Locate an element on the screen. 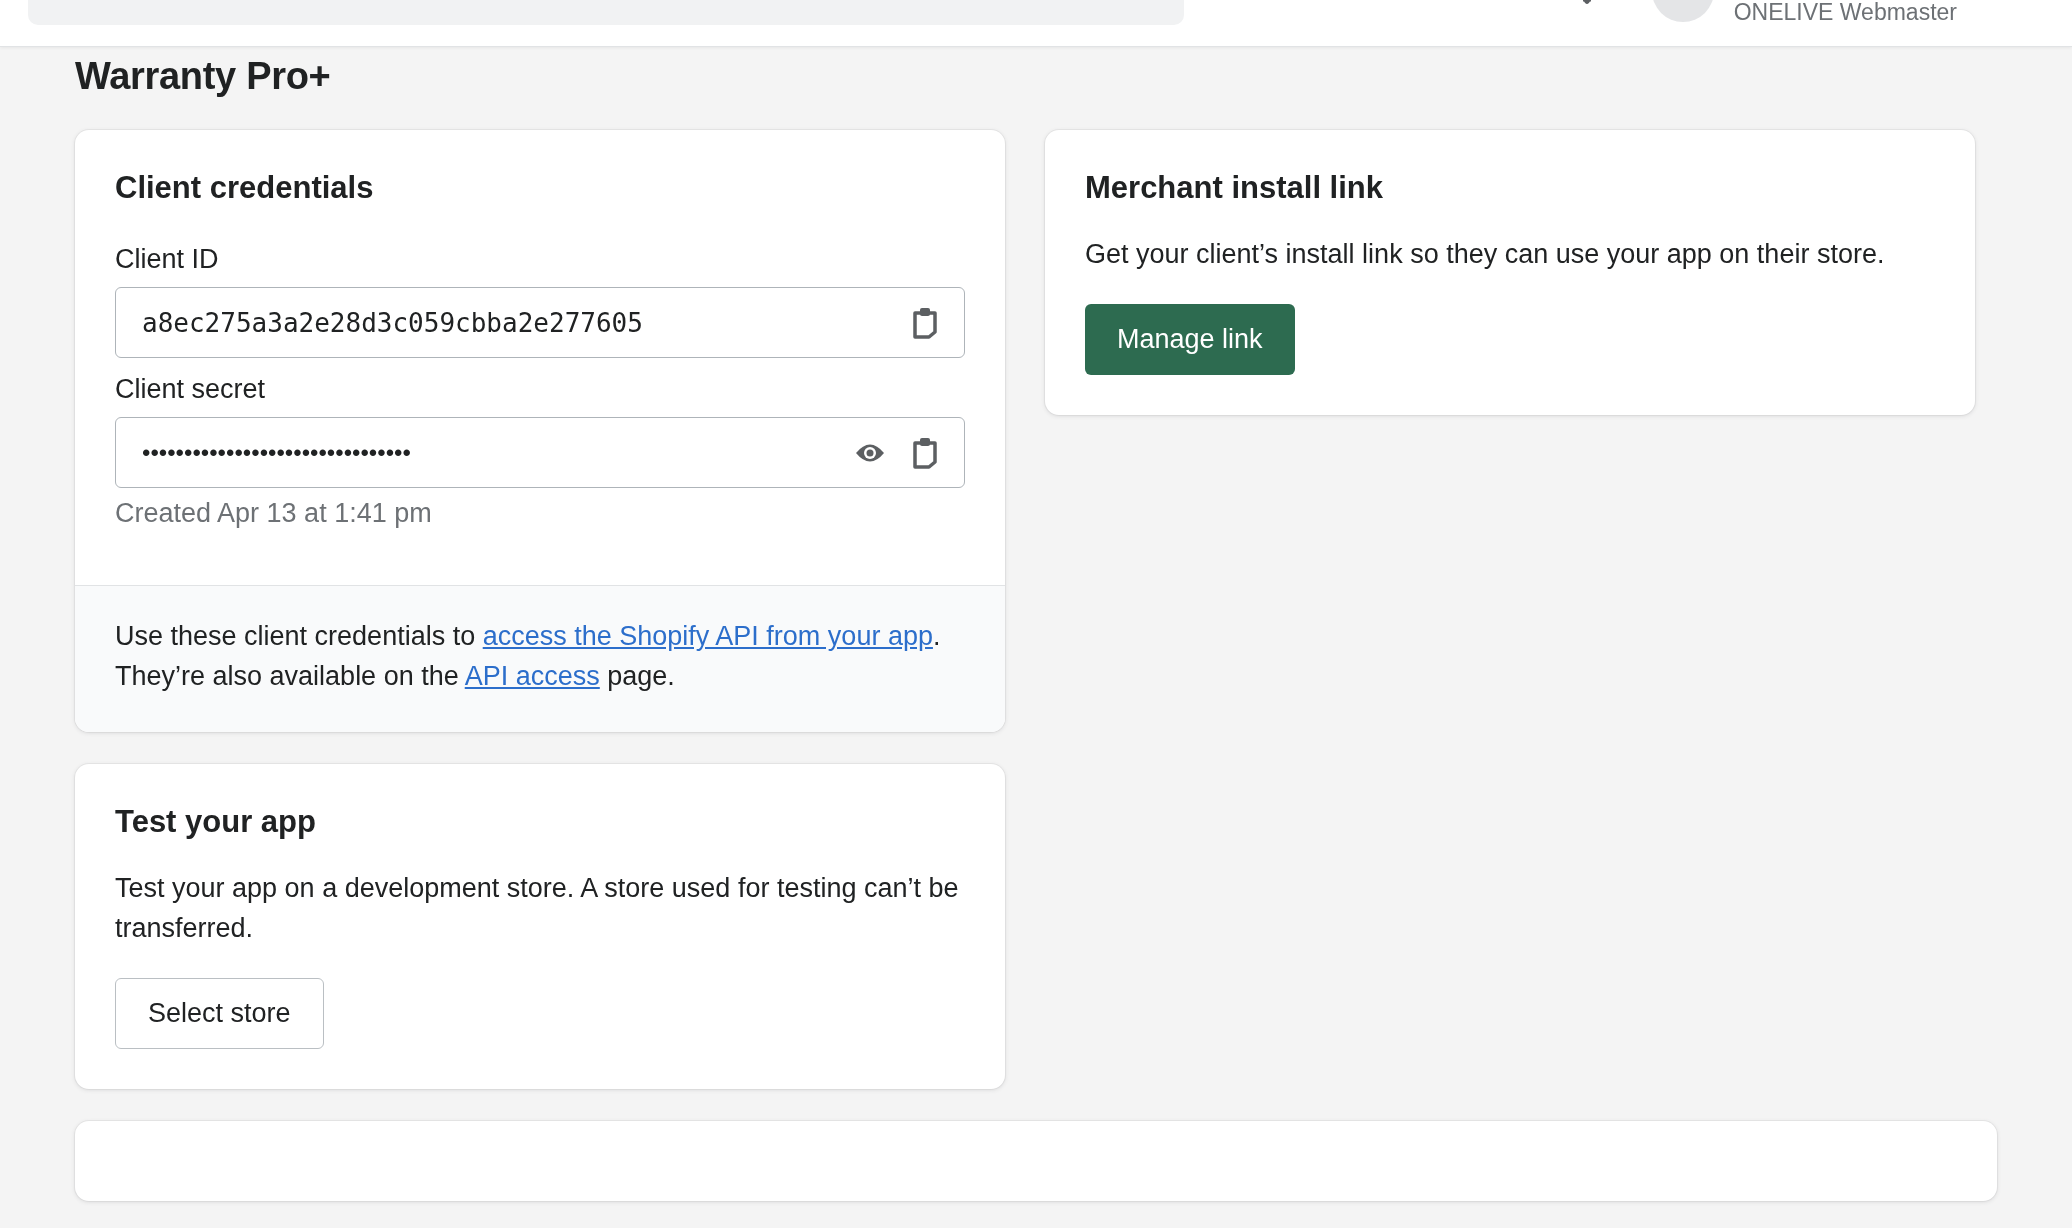 This screenshot has width=2072, height=1228. secret-field: •••••••••••••••••••••••••••••••• is located at coordinates (540, 452).